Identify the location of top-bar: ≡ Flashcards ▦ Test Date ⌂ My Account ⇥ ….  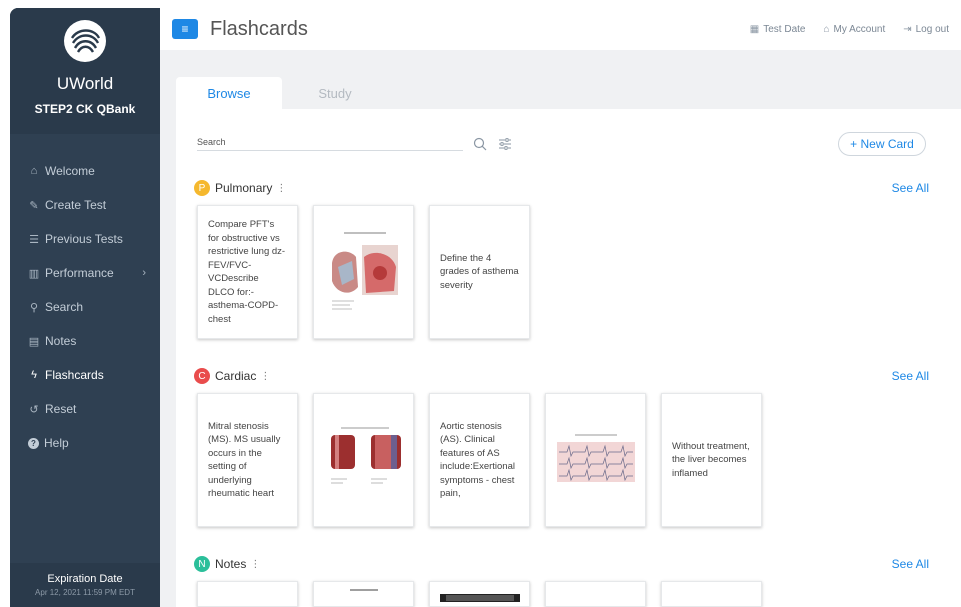
(560, 29).